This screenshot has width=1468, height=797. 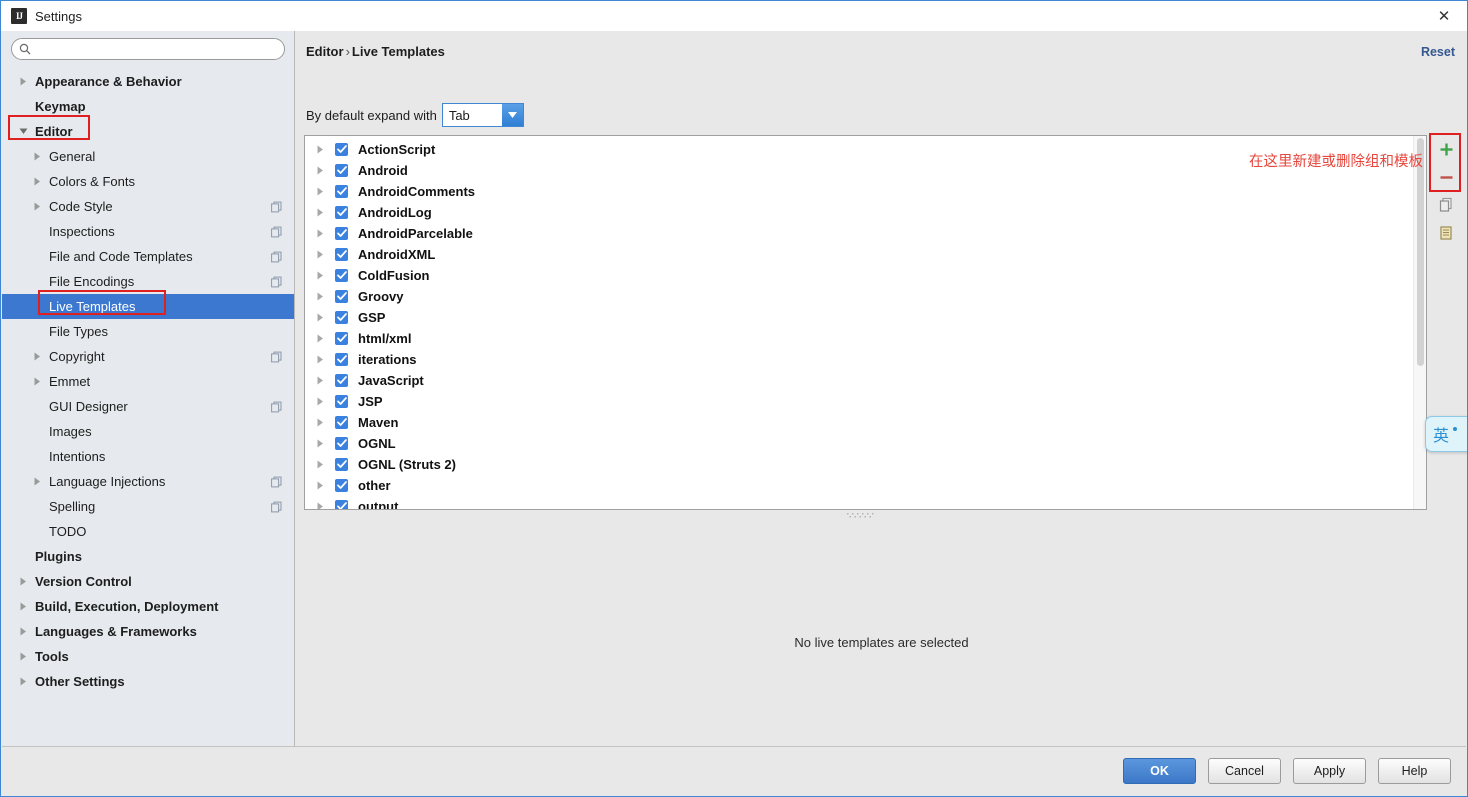 I want to click on apply-button: Apply, so click(x=1329, y=771).